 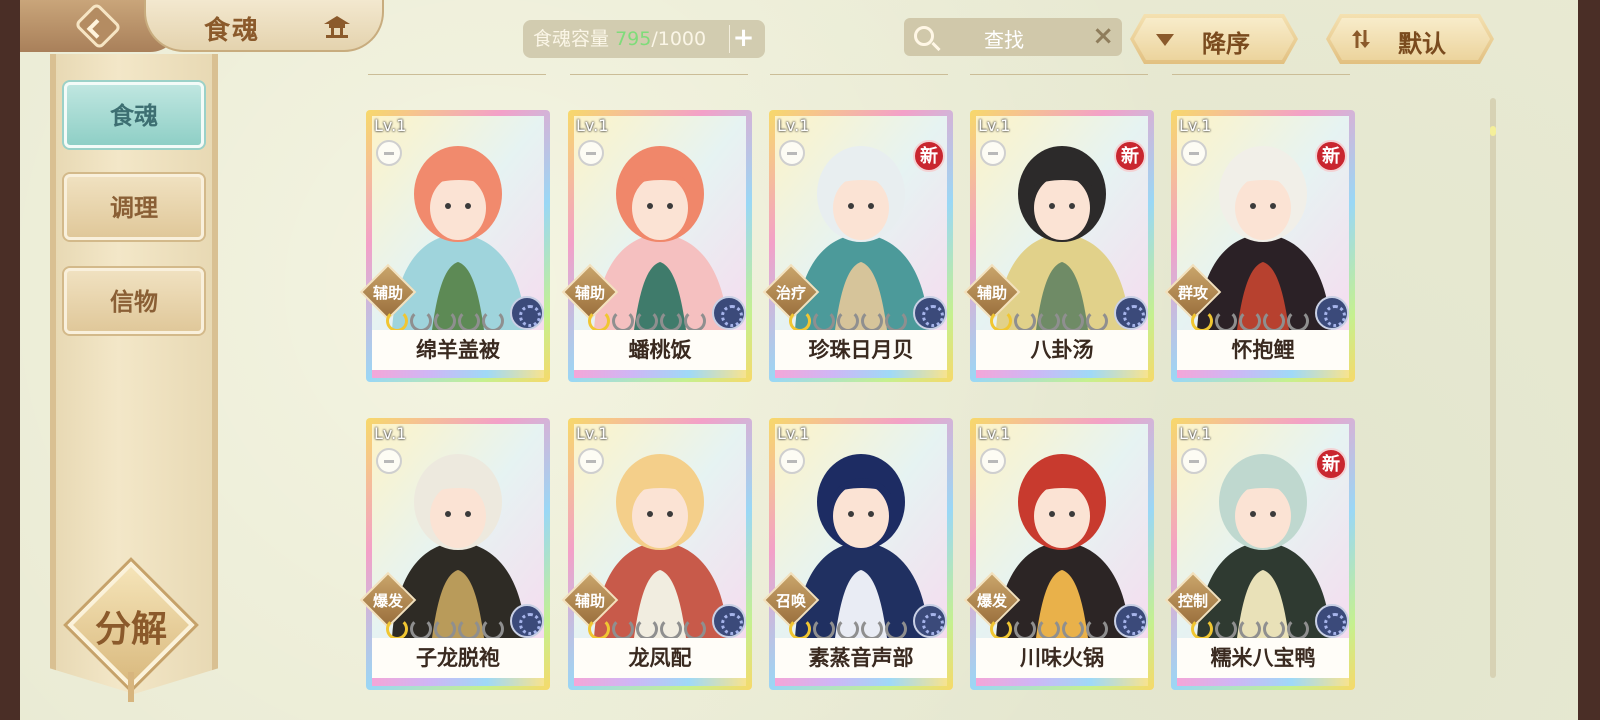 What do you see at coordinates (1192, 601) in the screenshot?
I see `role-label: 控制` at bounding box center [1192, 601].